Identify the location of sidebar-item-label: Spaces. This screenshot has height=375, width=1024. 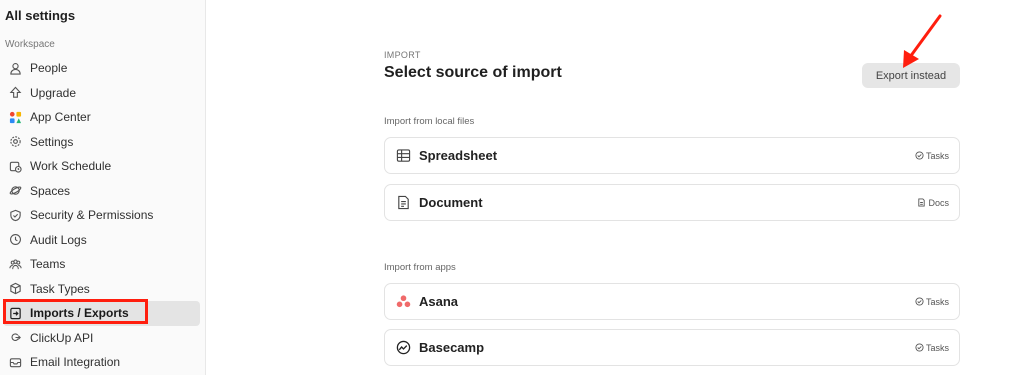
(50, 190).